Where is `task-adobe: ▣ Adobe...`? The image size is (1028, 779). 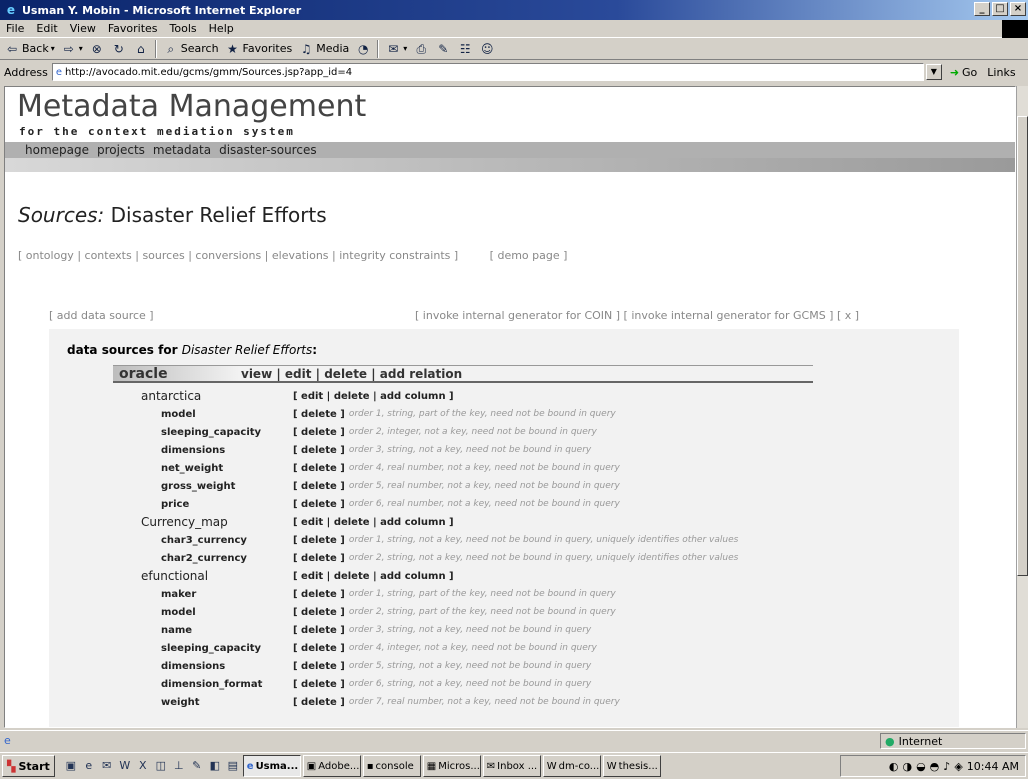
task-adobe: ▣ Adobe... is located at coordinates (331, 766).